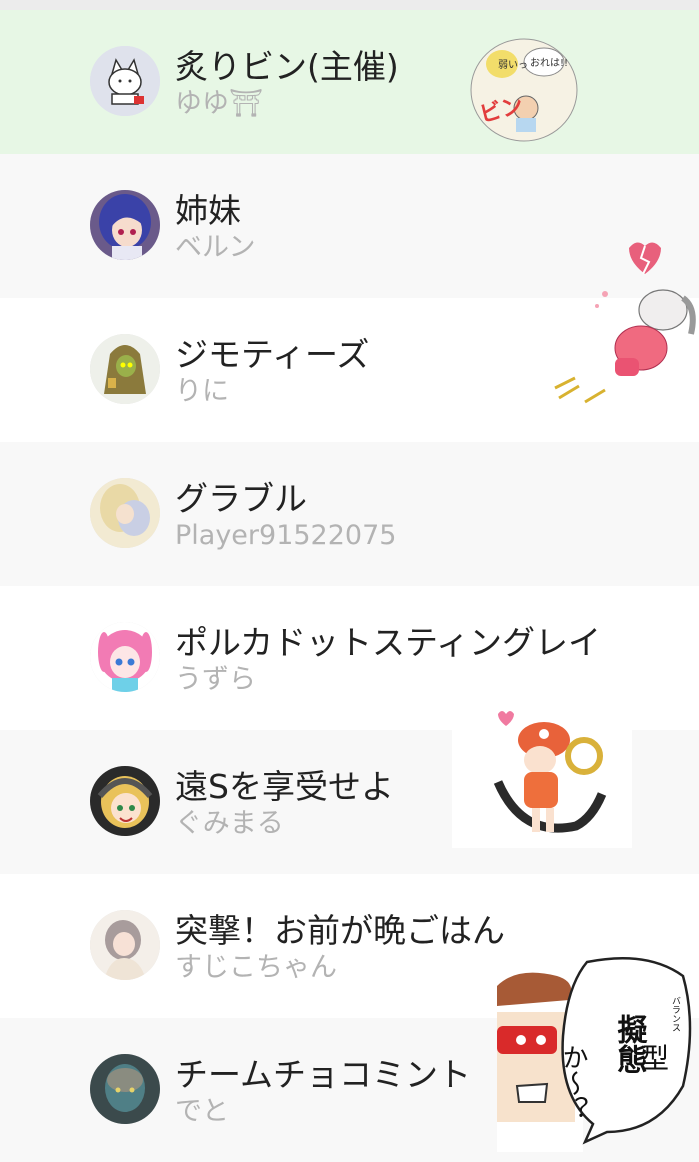 This screenshot has height=1162, width=699. What do you see at coordinates (202, 1111) in the screenshot?
I see `member-name: でと` at bounding box center [202, 1111].